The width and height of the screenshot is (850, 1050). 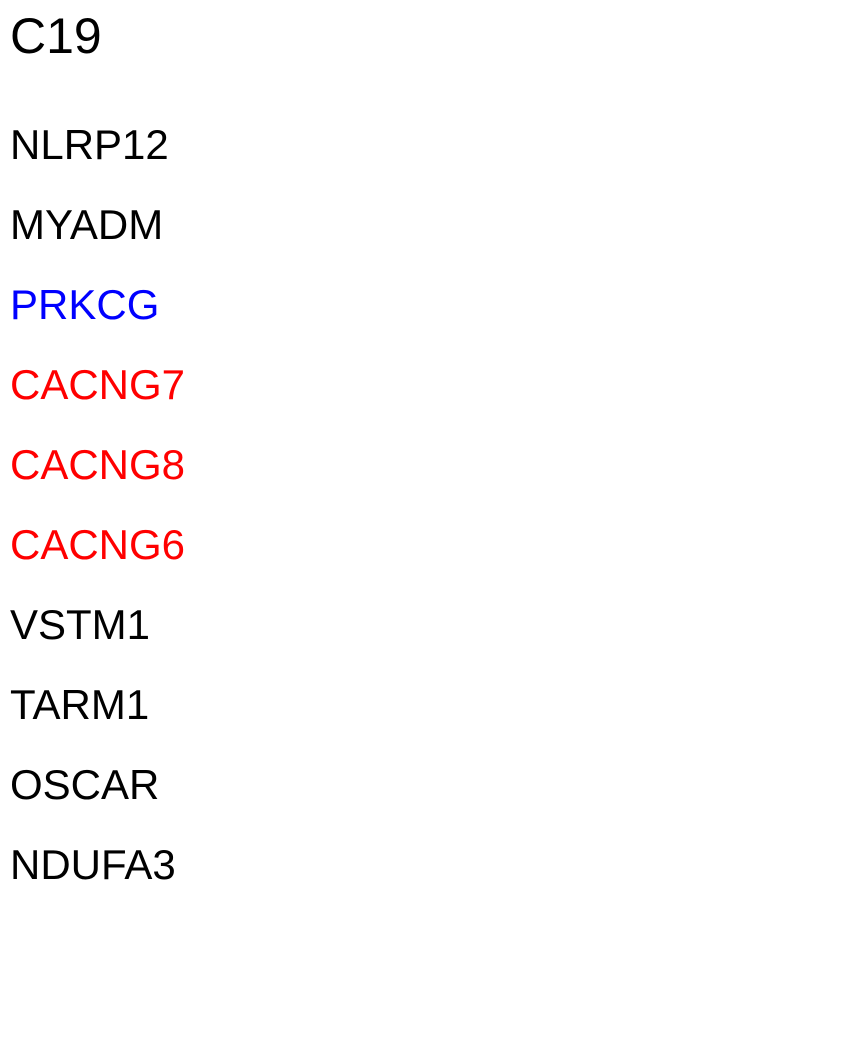 What do you see at coordinates (80, 624) in the screenshot?
I see `gene-item: VSTM1` at bounding box center [80, 624].